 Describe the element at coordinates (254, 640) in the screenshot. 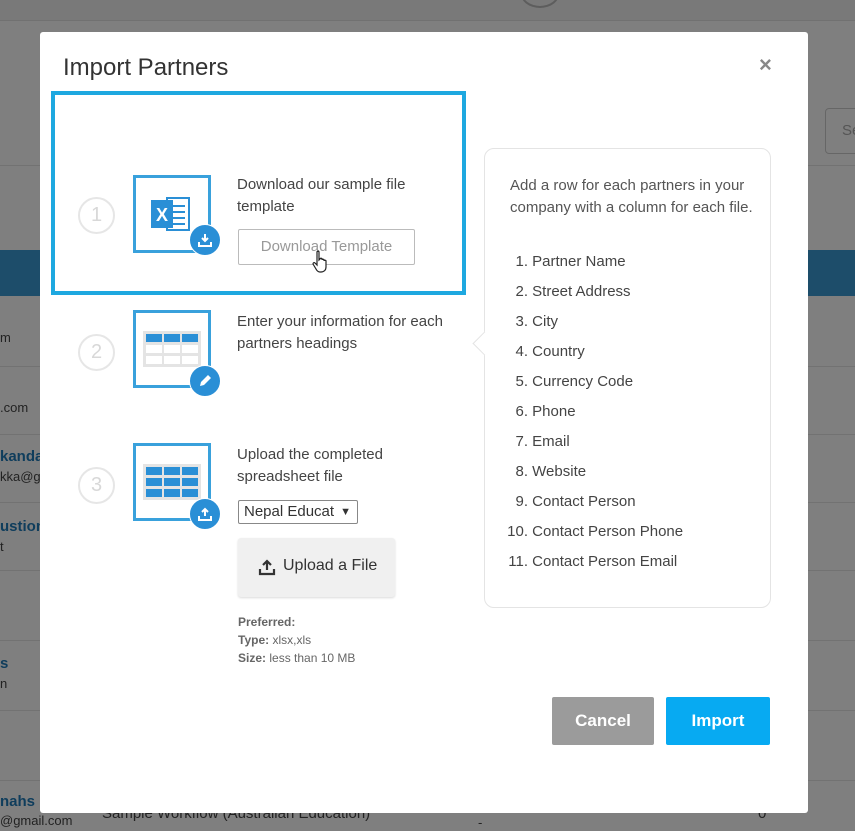

I see `type-label: Type:` at that location.